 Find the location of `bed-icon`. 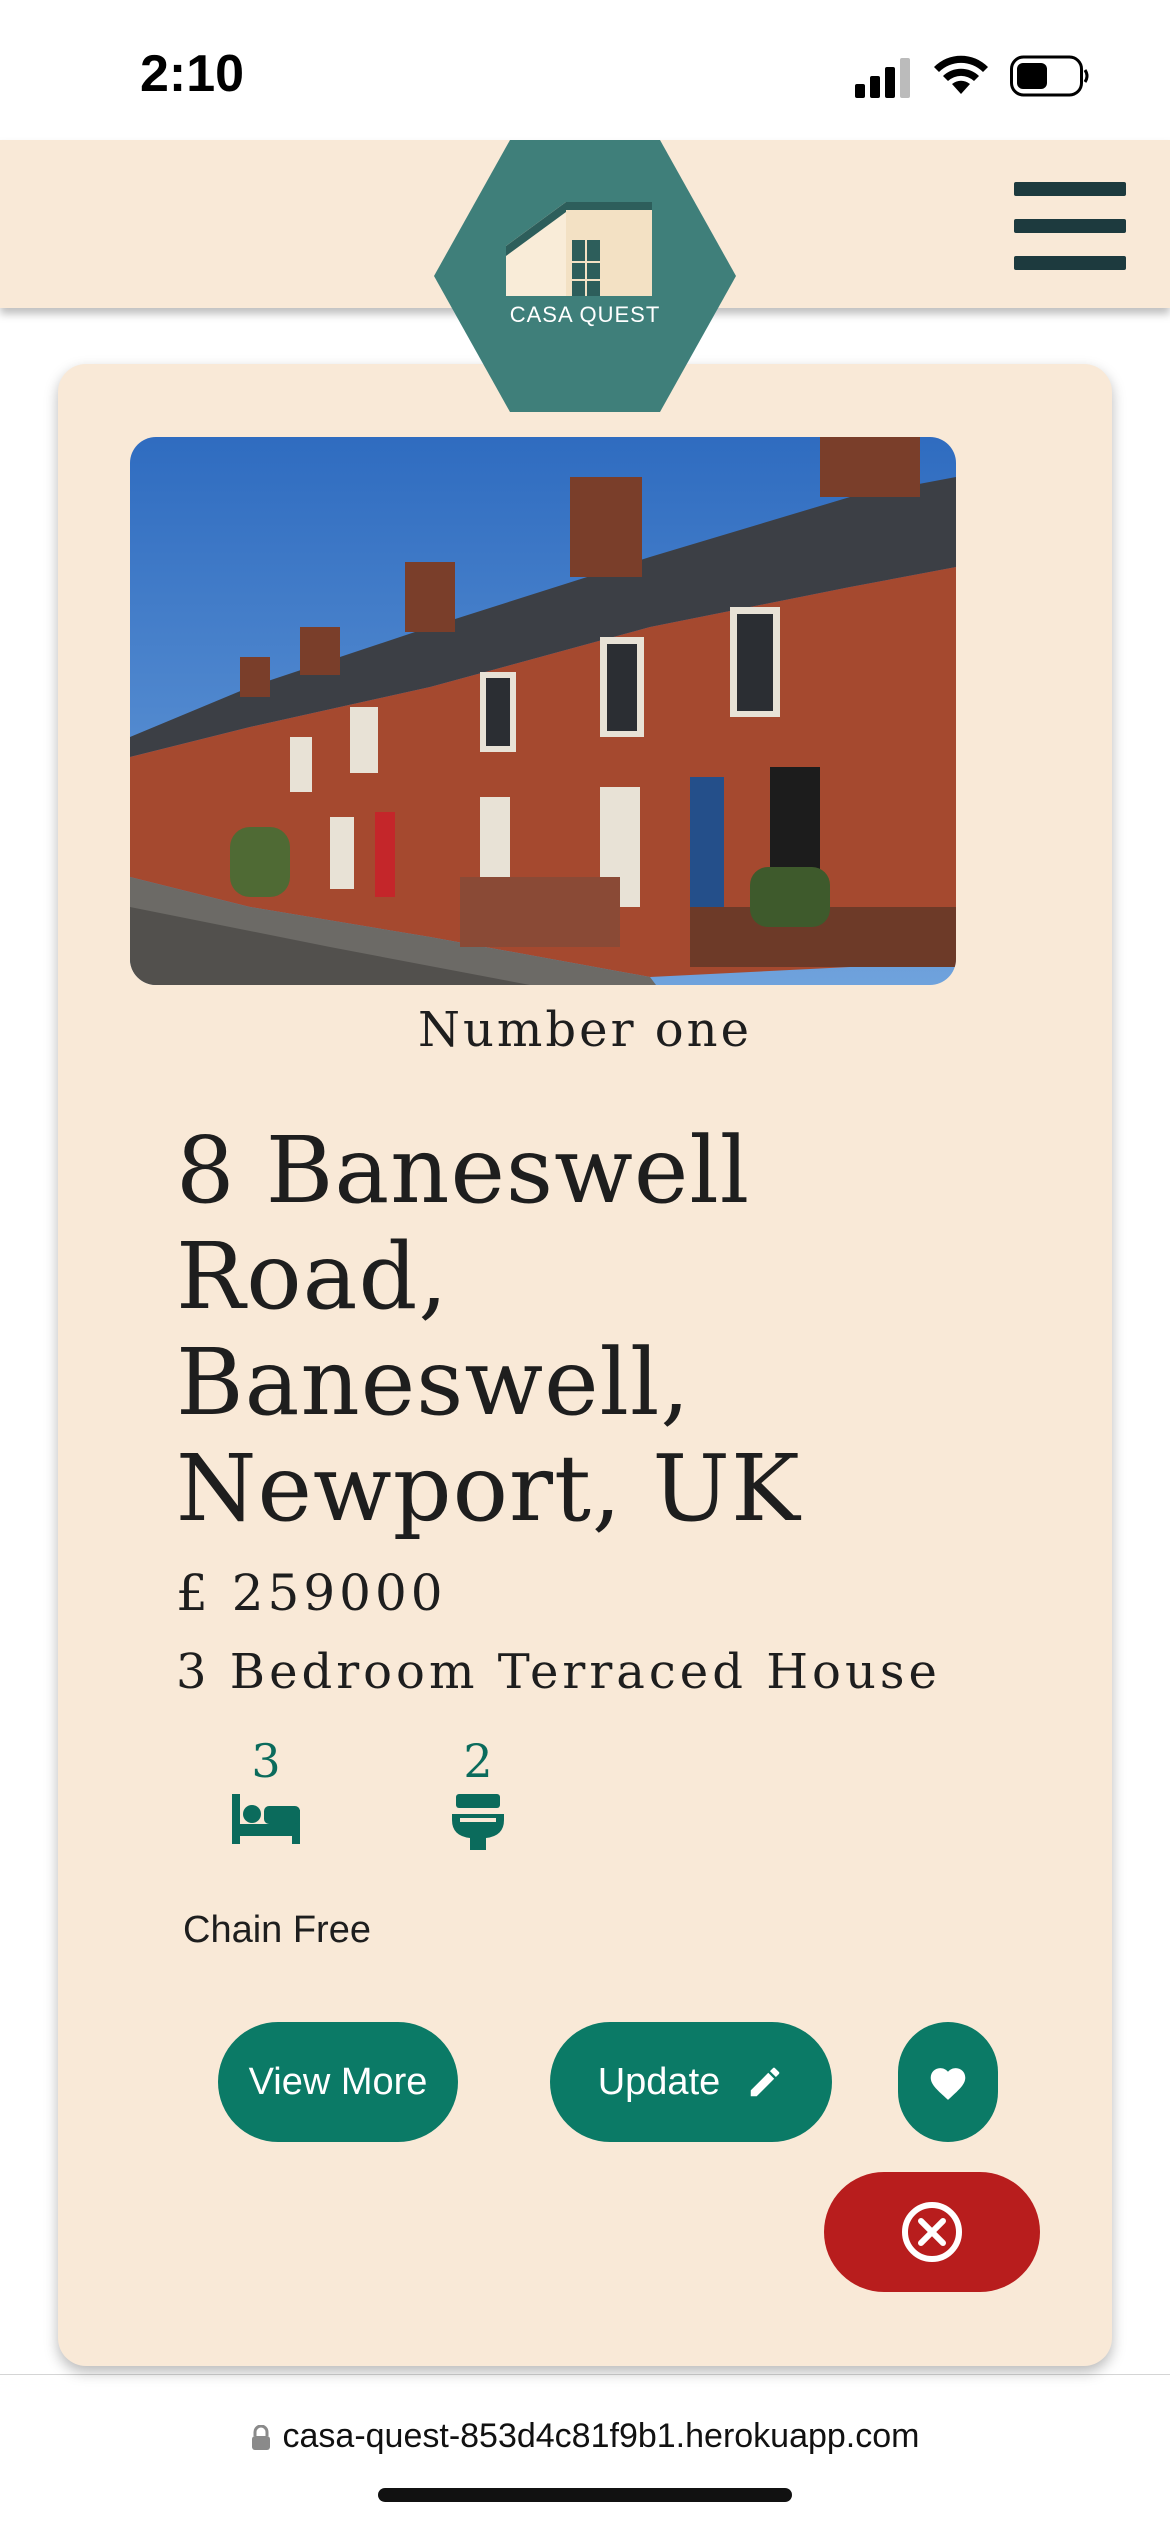

bed-icon is located at coordinates (266, 1819).